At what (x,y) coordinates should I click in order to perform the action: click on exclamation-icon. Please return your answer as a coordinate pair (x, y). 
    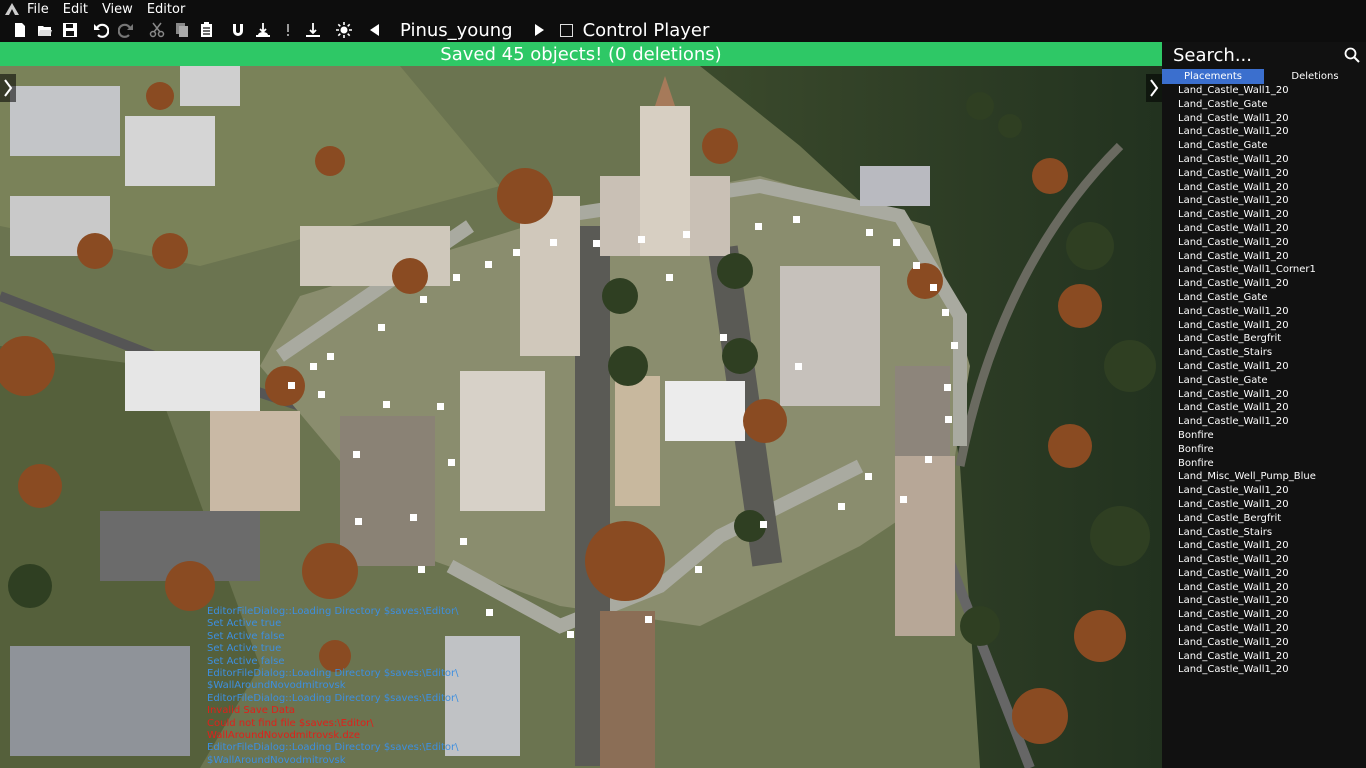
    Looking at the image, I should click on (288, 30).